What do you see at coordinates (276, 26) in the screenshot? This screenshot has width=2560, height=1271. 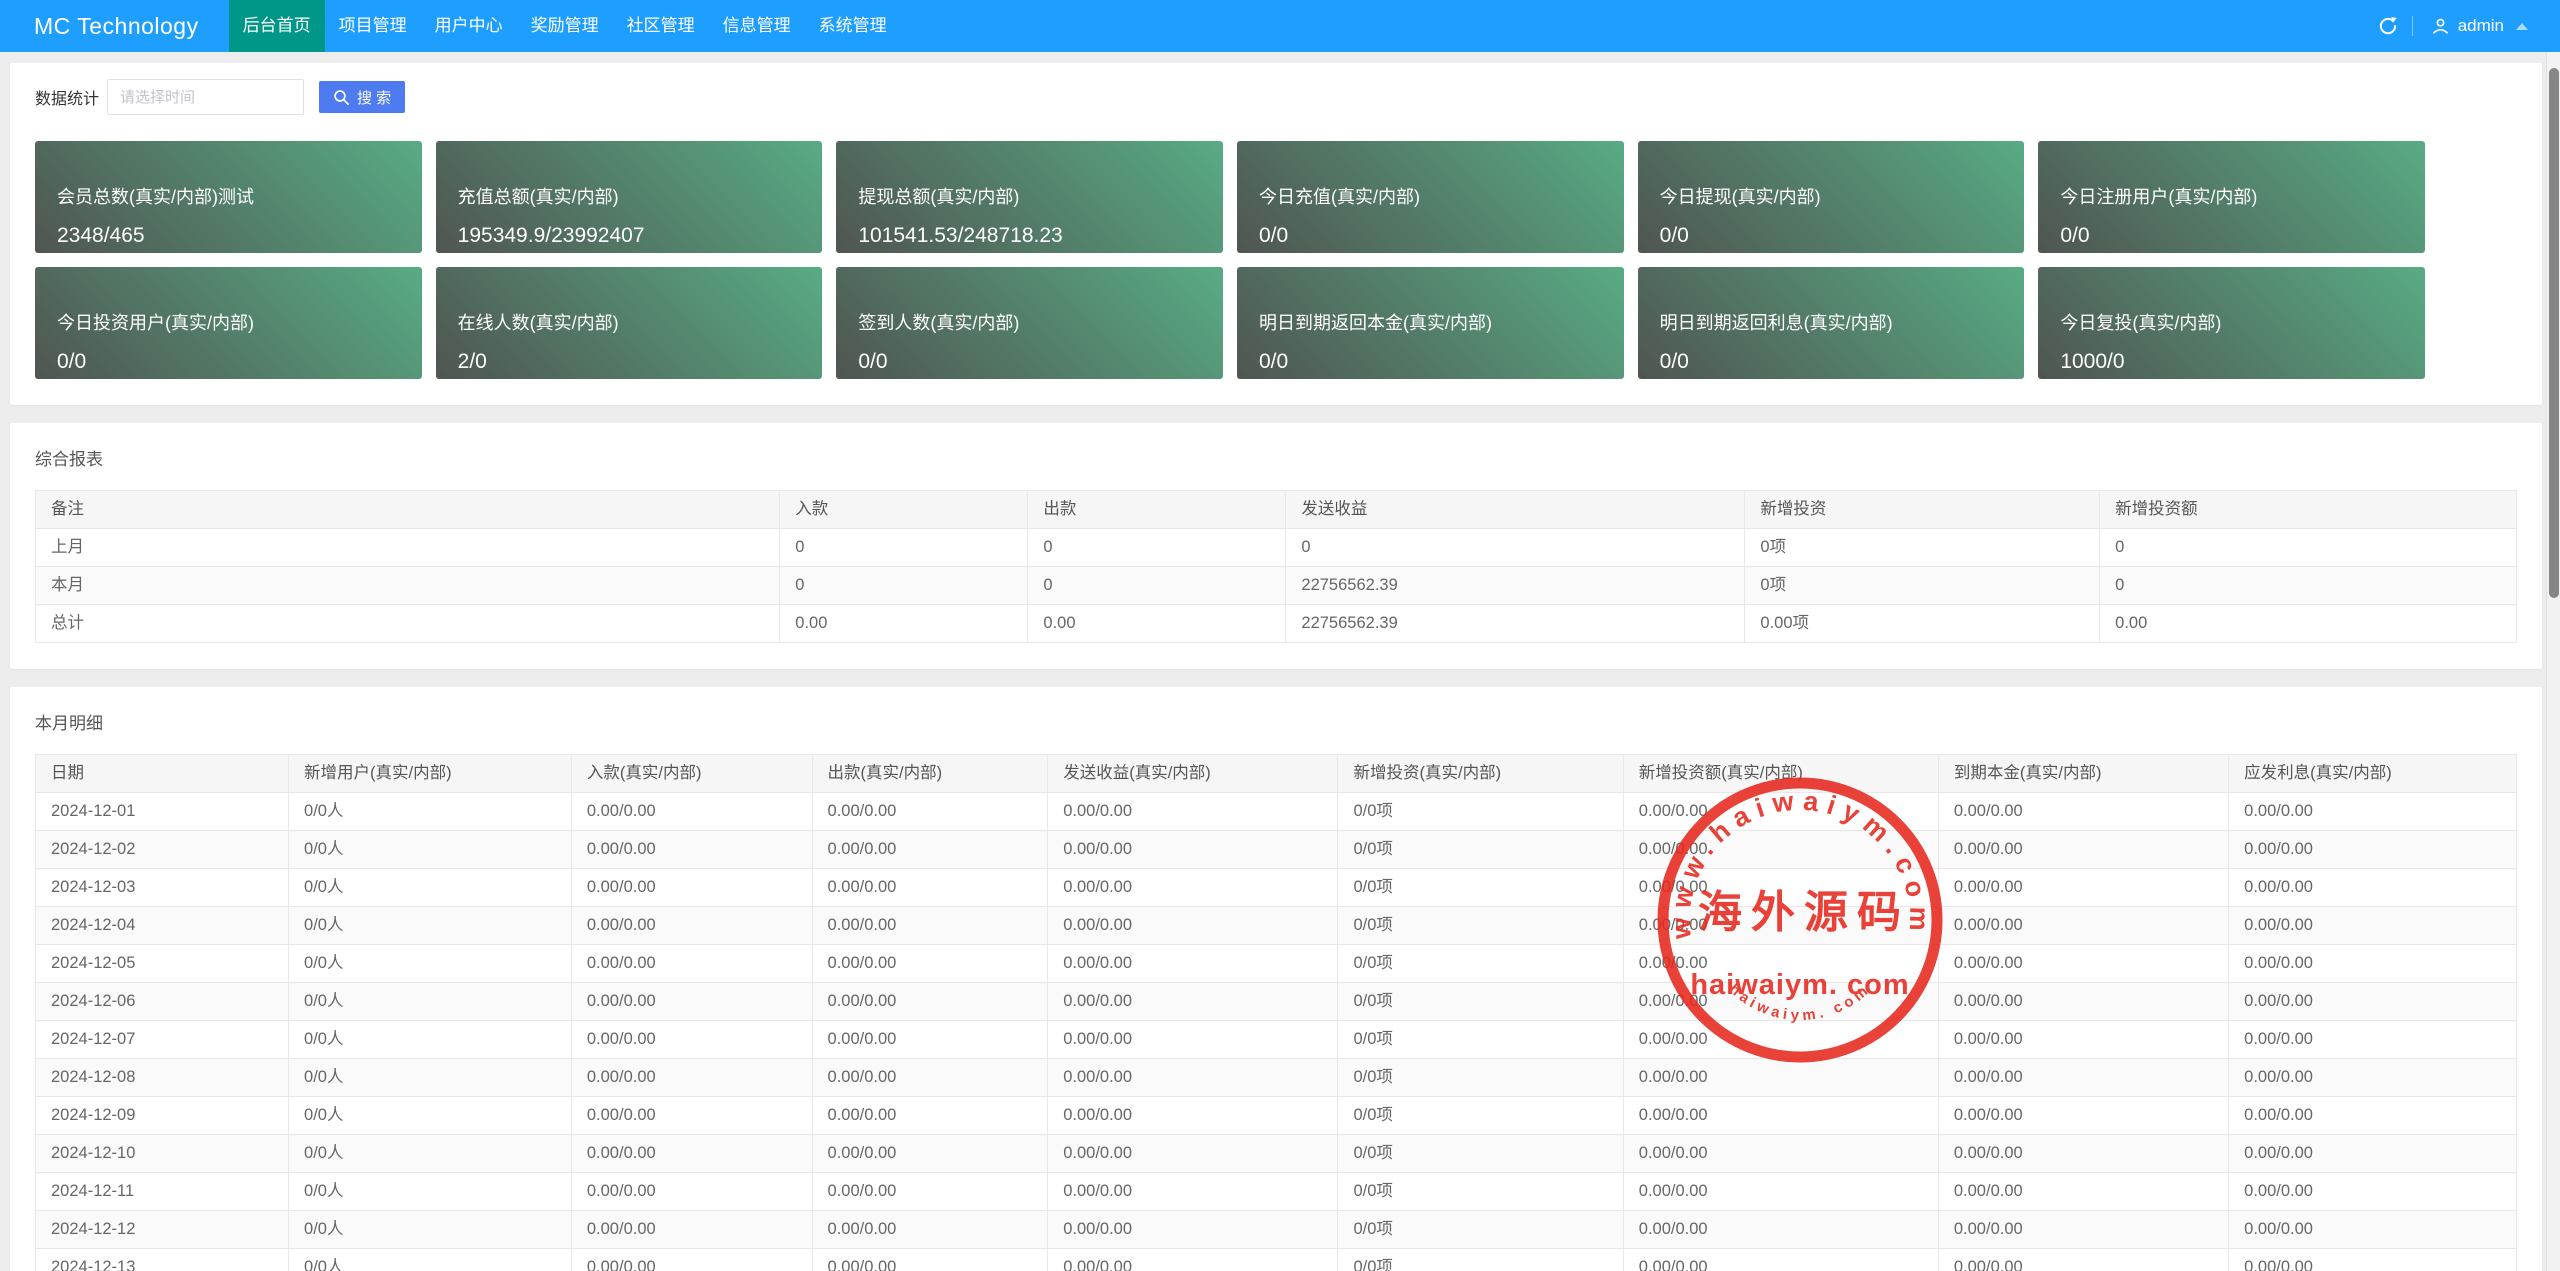 I see `nav-item: 后台首页` at bounding box center [276, 26].